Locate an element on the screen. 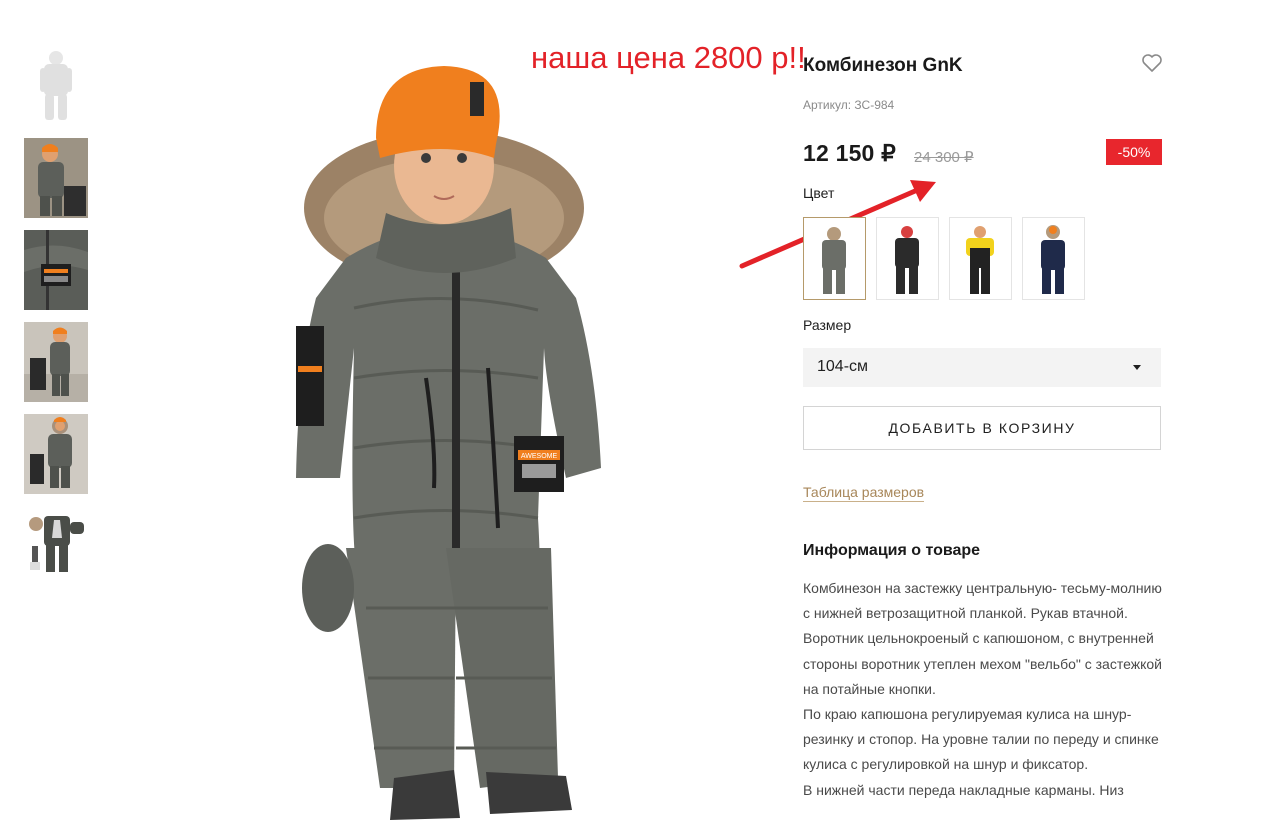 The height and width of the screenshot is (827, 1264). size-select: 104-см is located at coordinates (982, 367).